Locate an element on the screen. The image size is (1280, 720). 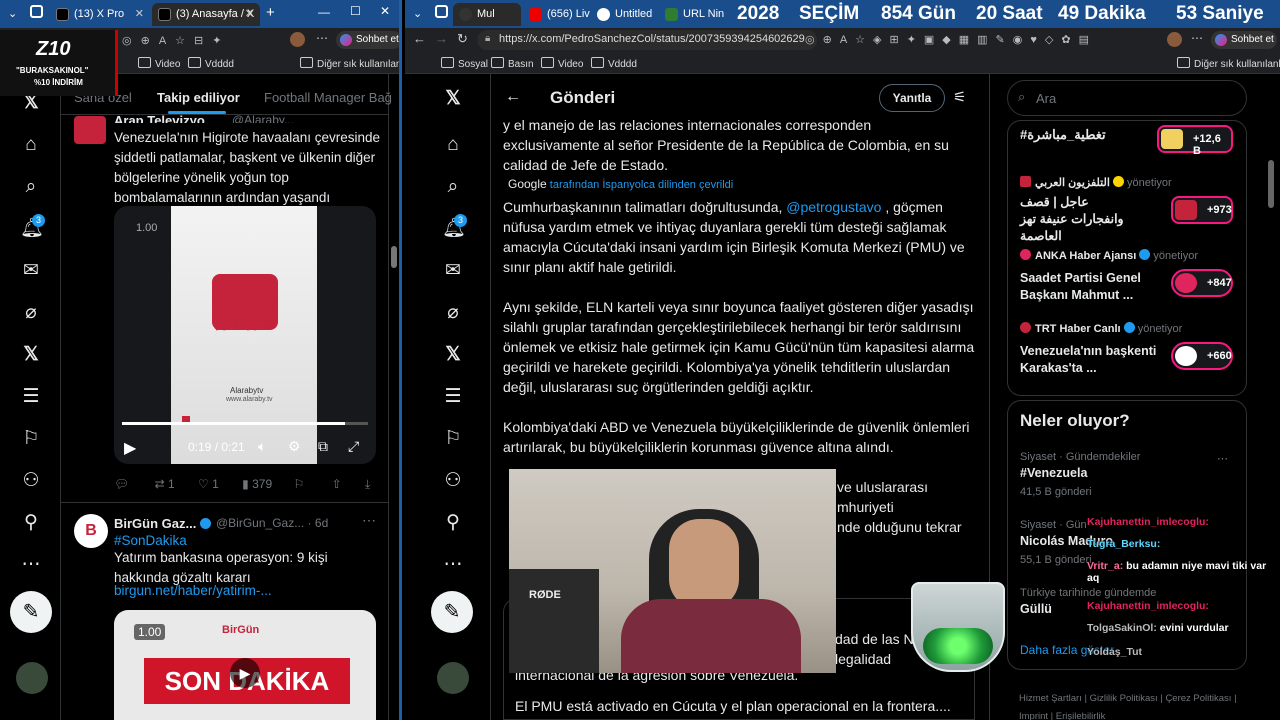
reply-button: Yanıtla is located at coordinates (912, 98).